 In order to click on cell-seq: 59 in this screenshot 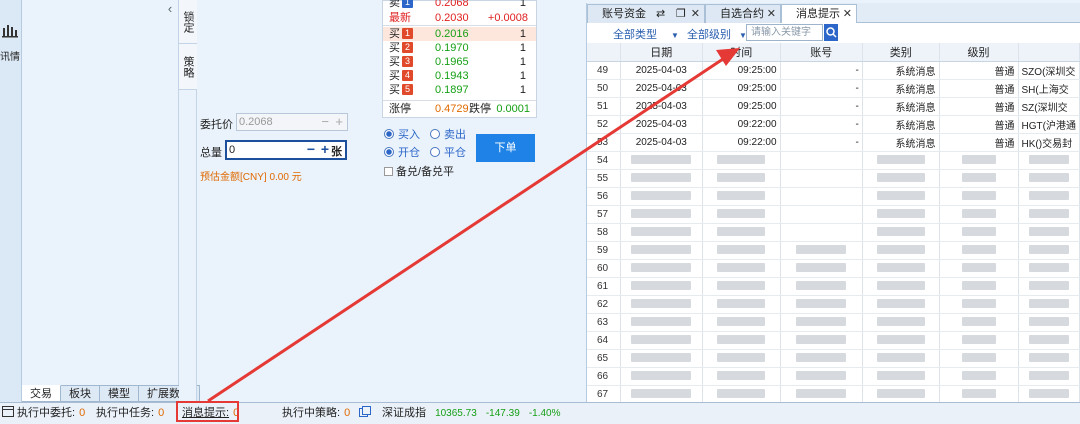, I will do `click(604, 250)`.